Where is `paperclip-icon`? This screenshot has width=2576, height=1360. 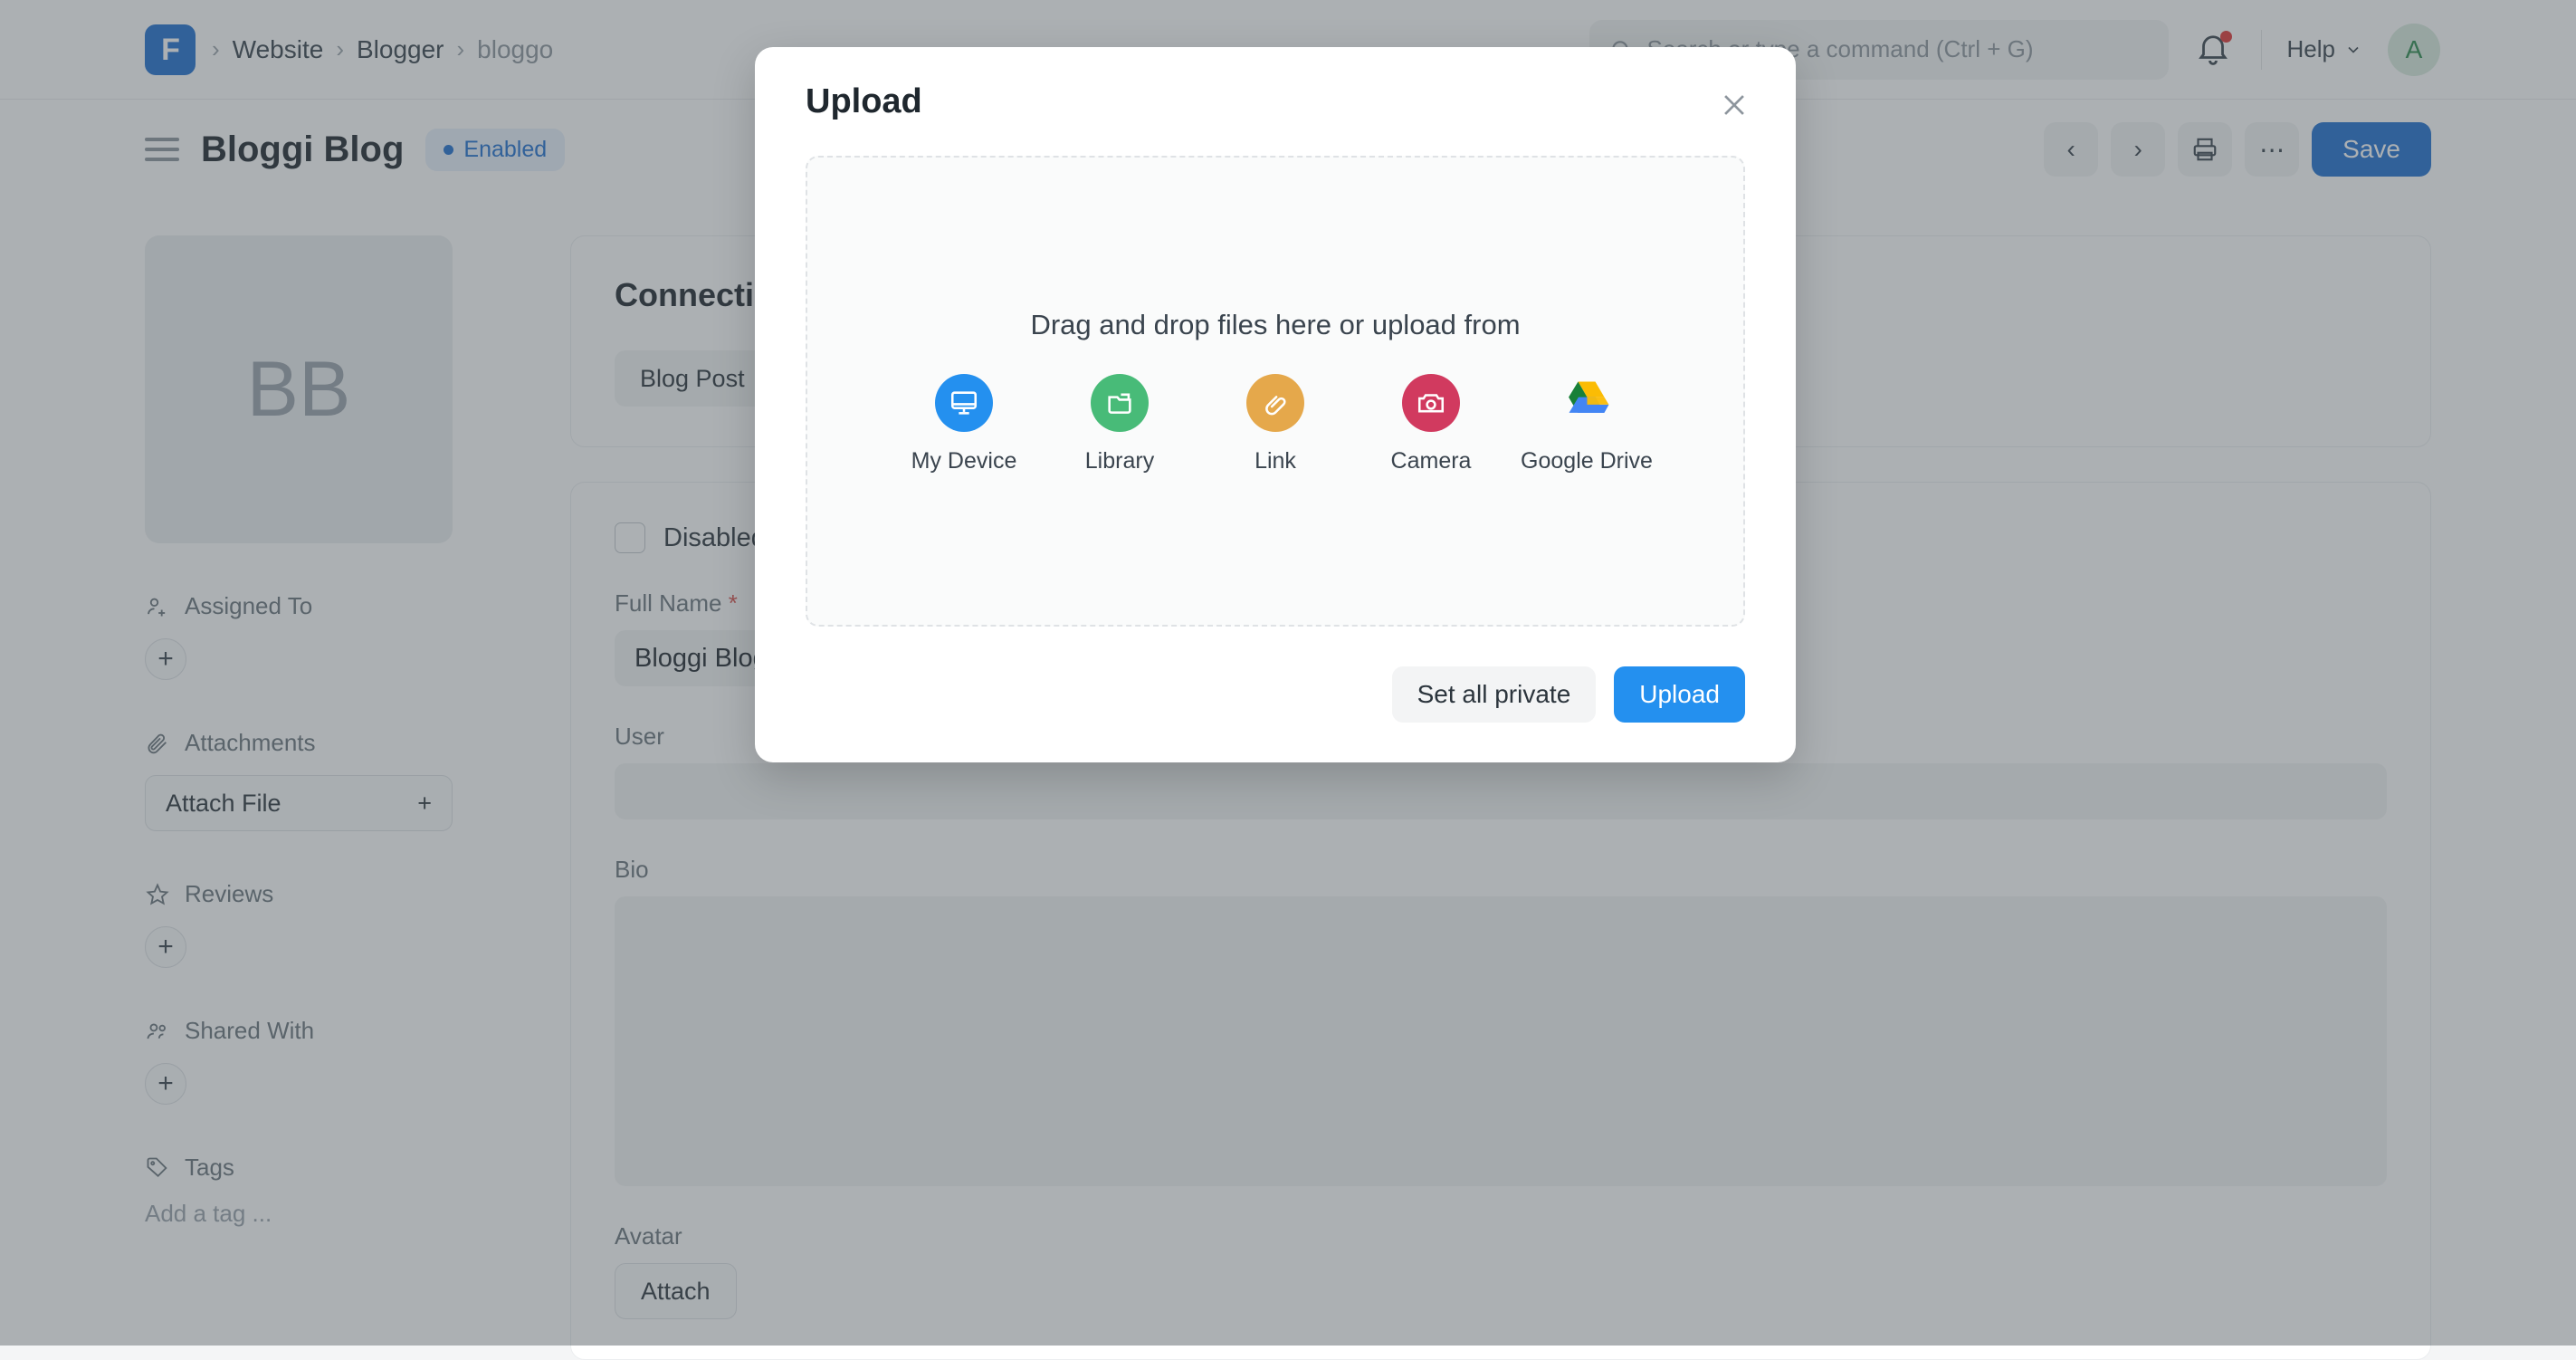
paperclip-icon is located at coordinates (1275, 403).